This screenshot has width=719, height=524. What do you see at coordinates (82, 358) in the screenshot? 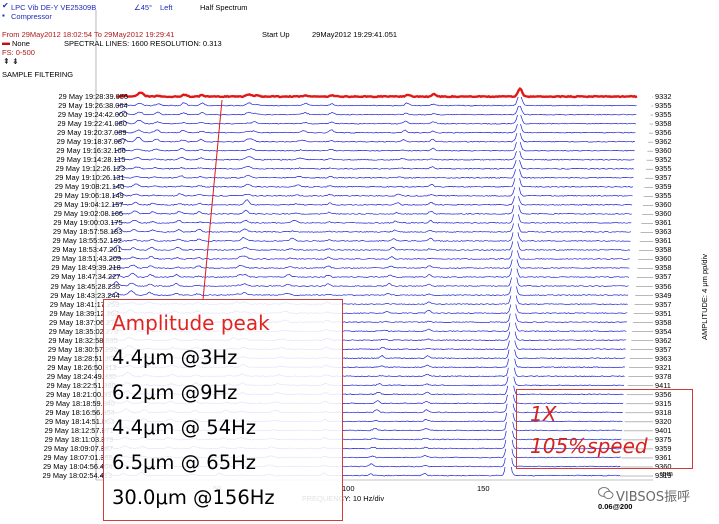
I see `timestamp-label: 29 May 18:28:51.305` at bounding box center [82, 358].